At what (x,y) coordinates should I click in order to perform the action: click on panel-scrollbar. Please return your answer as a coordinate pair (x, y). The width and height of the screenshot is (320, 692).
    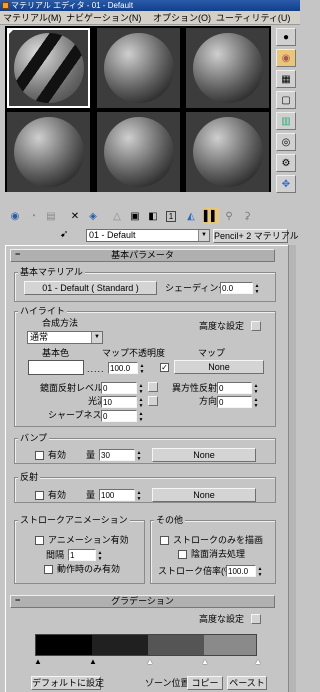
    Looking at the image, I should click on (292, 468).